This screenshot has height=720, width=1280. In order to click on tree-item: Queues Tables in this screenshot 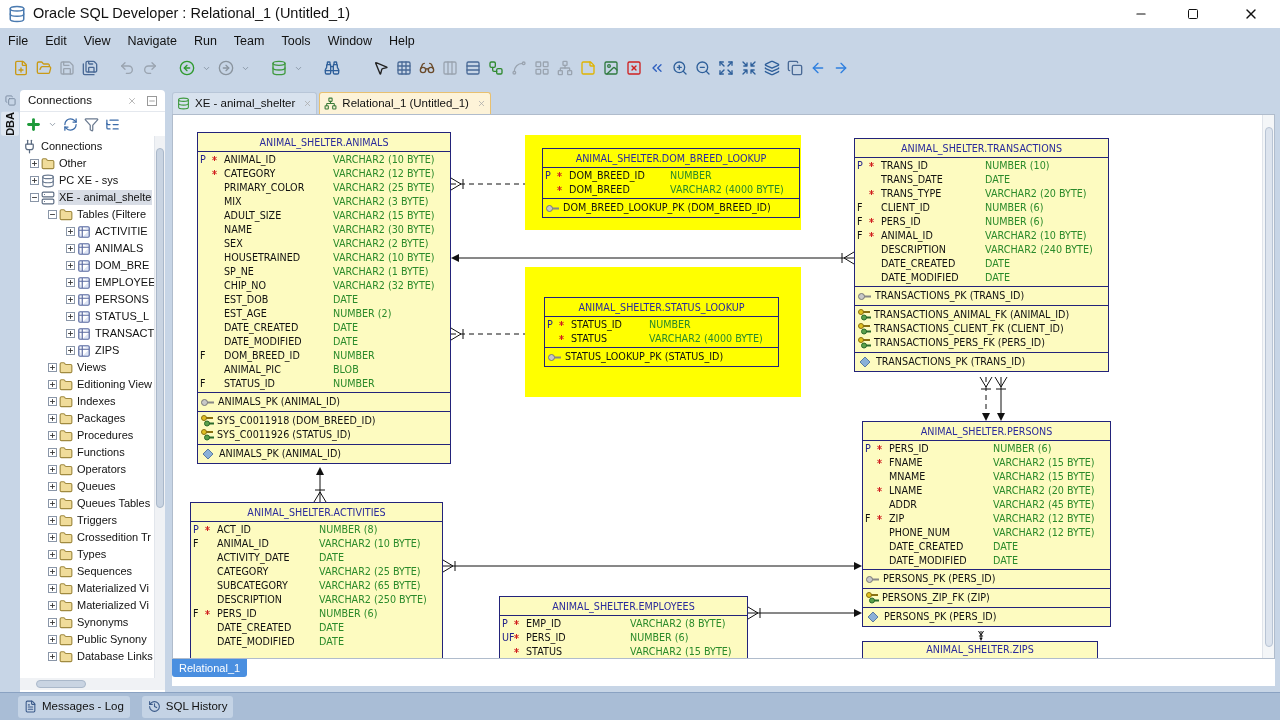, I will do `click(114, 503)`.